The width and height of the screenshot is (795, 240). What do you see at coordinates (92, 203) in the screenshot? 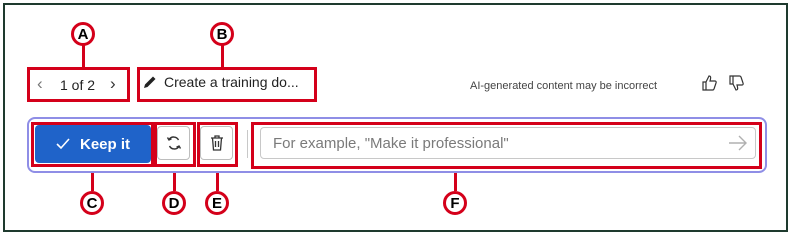
I see `callout-c: C` at bounding box center [92, 203].